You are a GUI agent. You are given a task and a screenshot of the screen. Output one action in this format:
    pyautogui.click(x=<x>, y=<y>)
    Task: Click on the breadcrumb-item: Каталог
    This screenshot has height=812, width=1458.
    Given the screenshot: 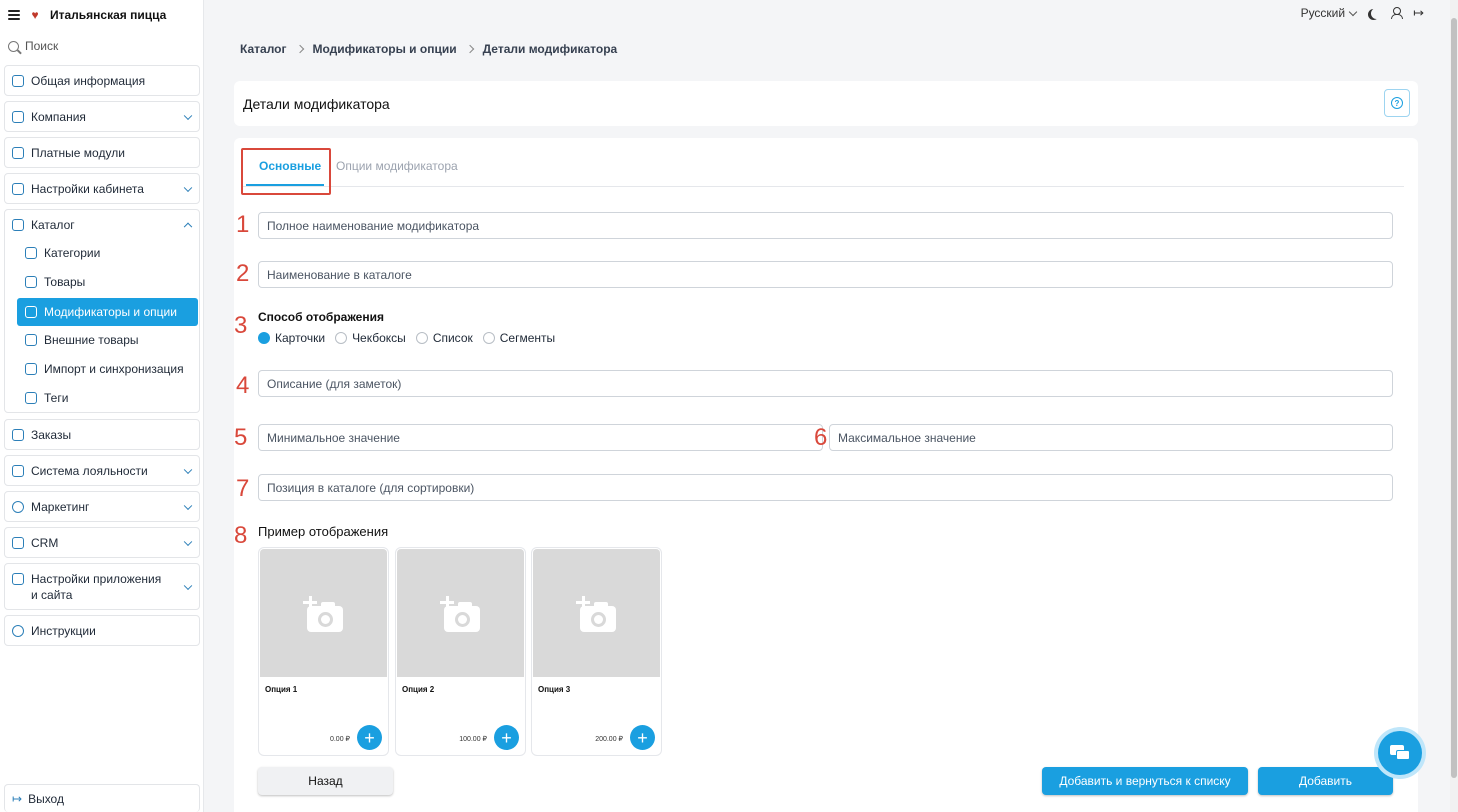 What is the action you would take?
    pyautogui.click(x=263, y=49)
    